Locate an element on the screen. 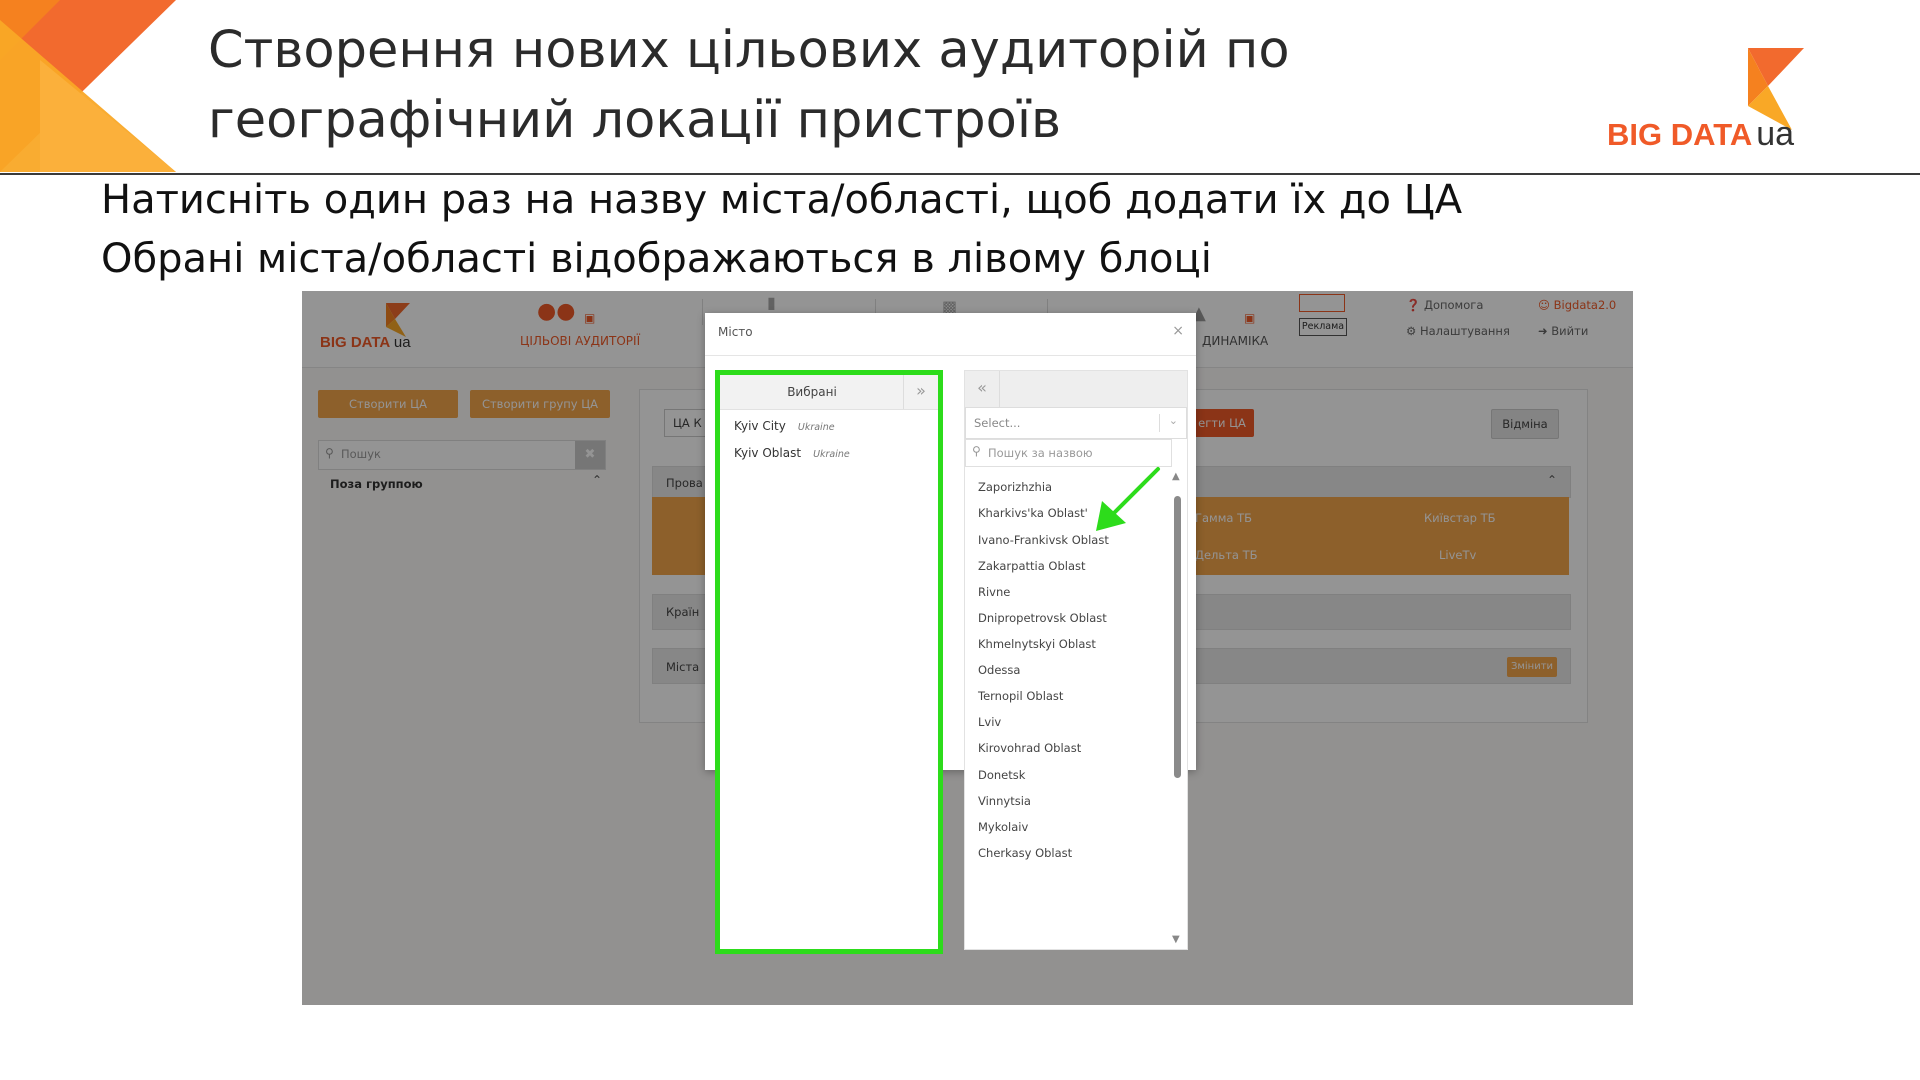 This screenshot has width=1920, height=1080. selected-item-name: Kyiv City is located at coordinates (760, 426).